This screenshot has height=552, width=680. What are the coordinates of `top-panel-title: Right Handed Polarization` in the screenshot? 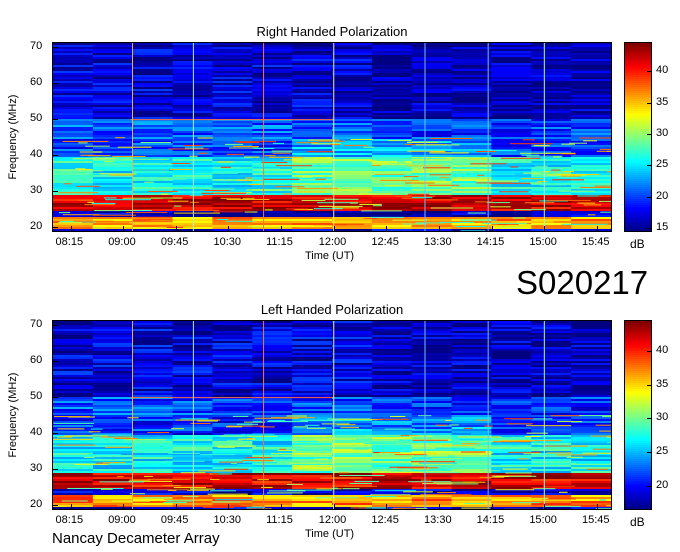 It's located at (332, 31).